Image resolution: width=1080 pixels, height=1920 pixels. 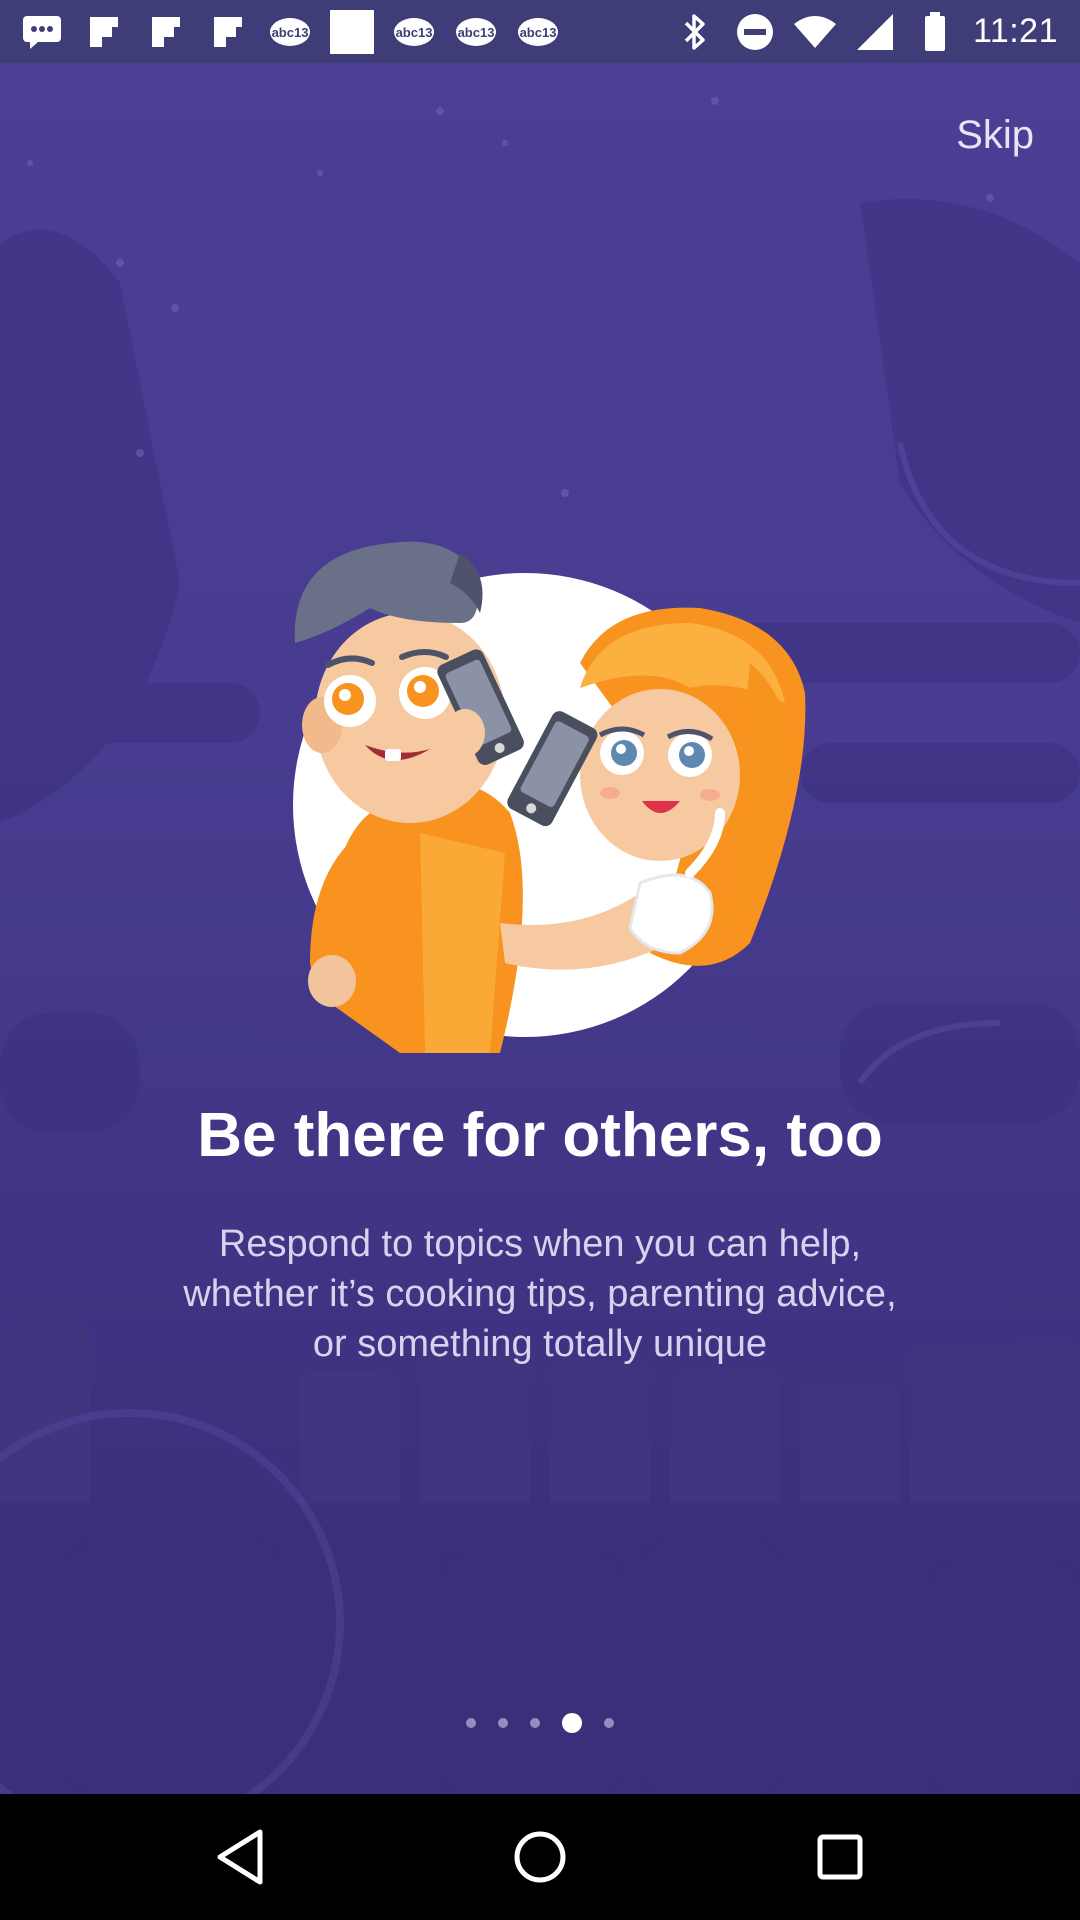 I want to click on description-line: Respond to topics when you can help,, so click(x=540, y=1244).